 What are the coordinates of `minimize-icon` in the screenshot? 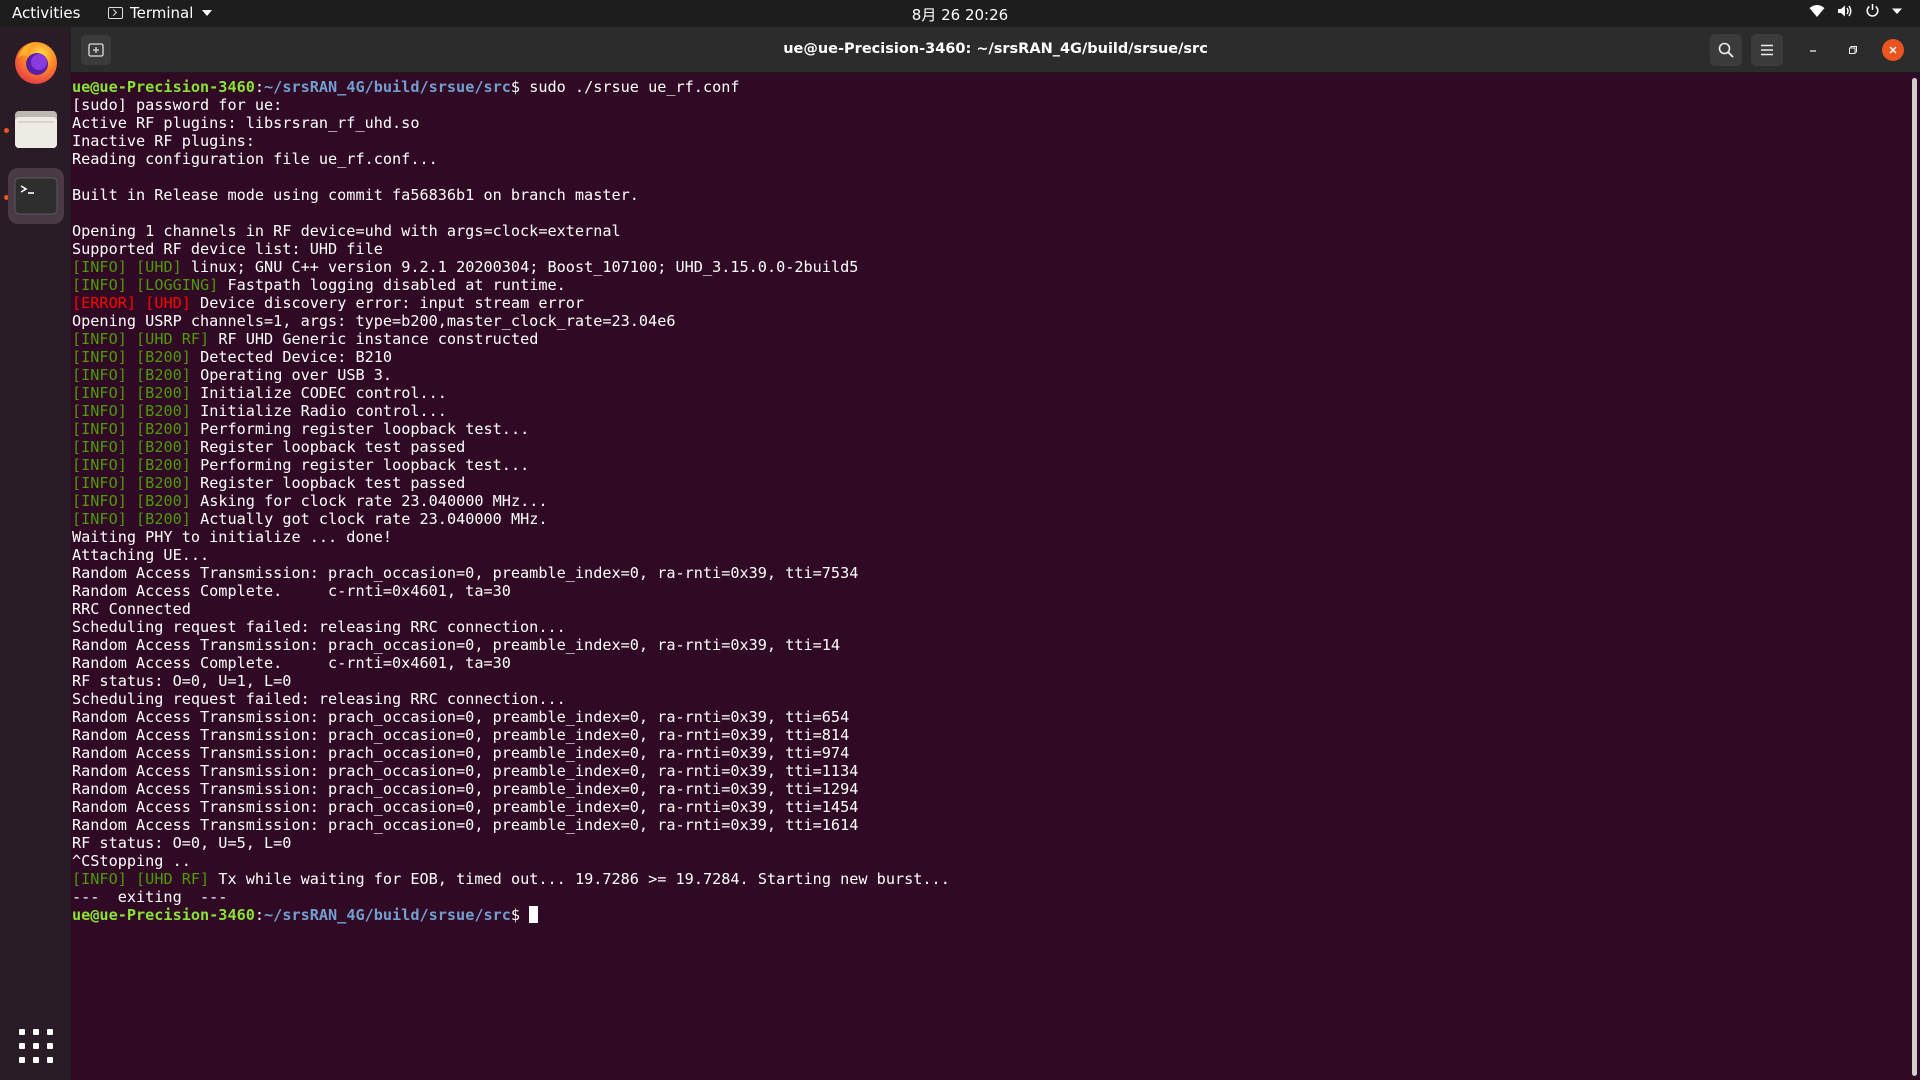 It's located at (1813, 51).